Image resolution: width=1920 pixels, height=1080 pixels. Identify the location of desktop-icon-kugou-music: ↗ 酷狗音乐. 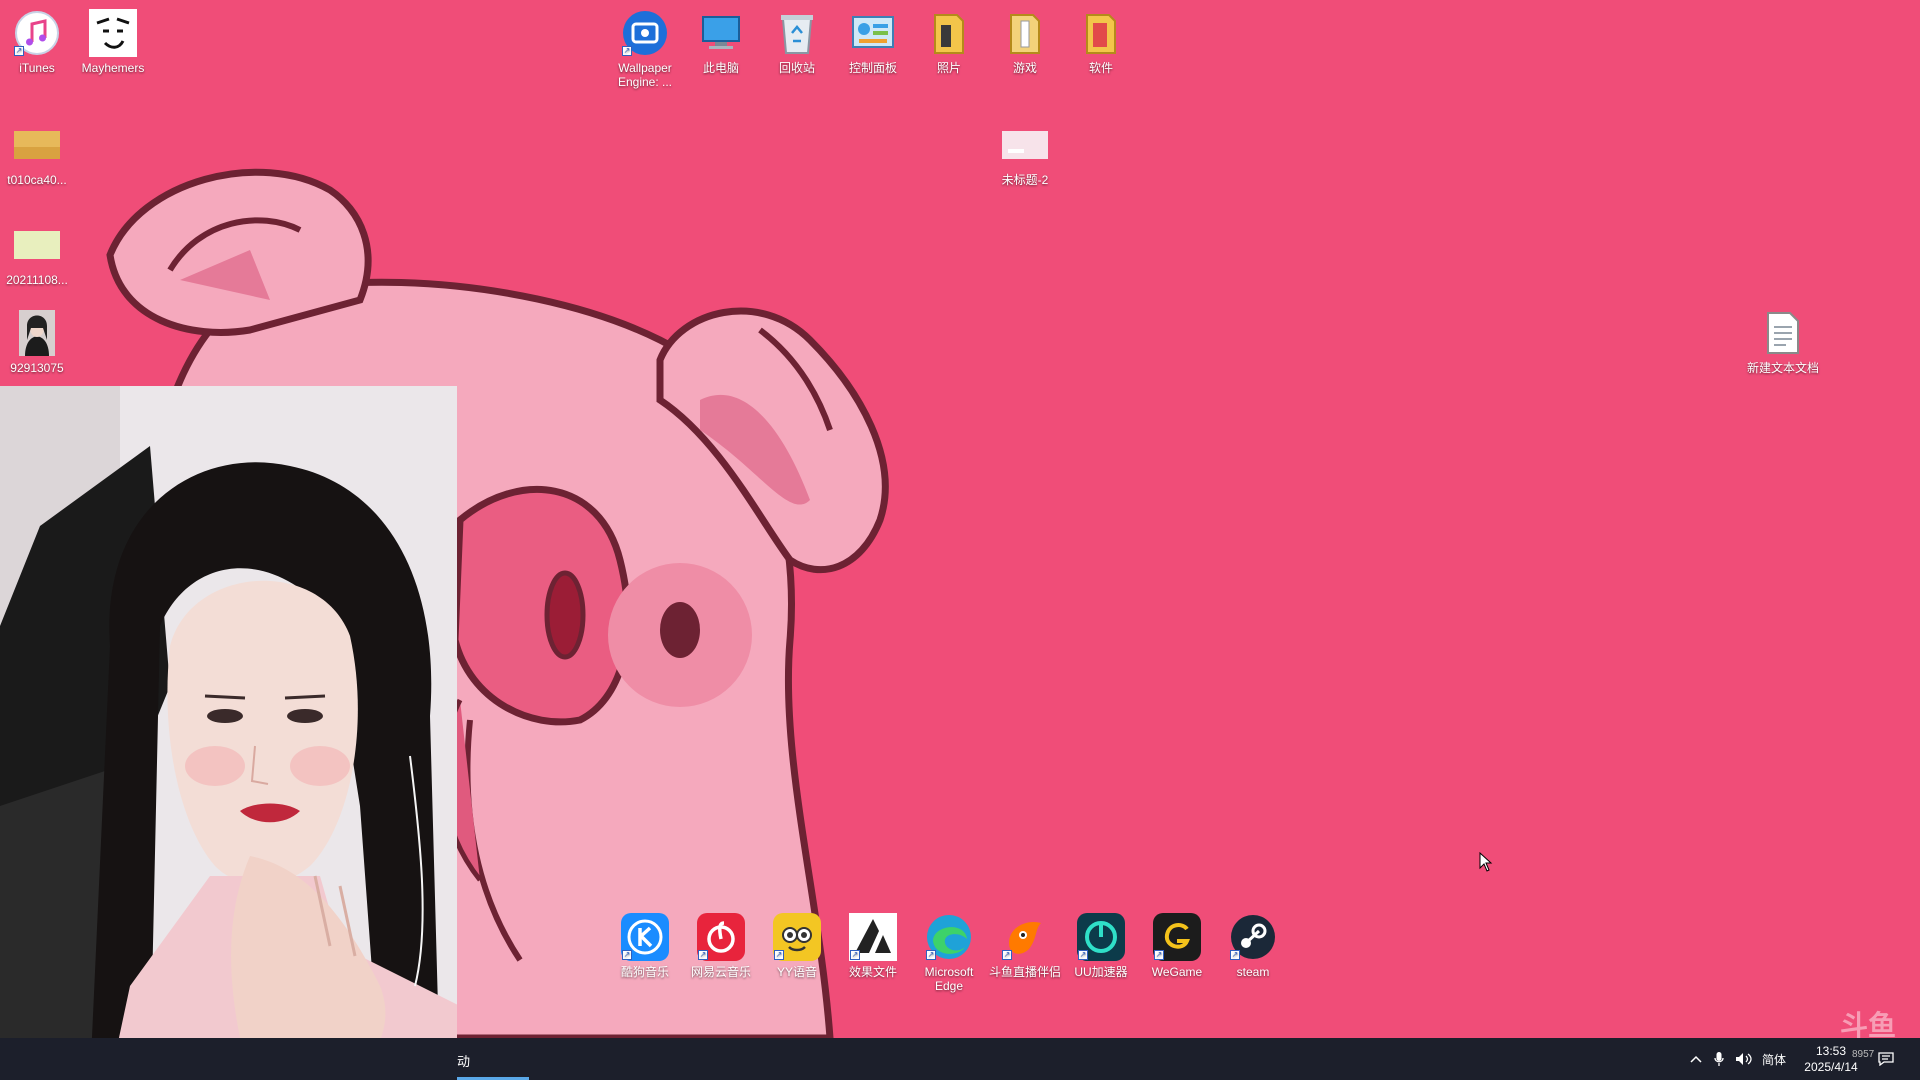
(645, 945).